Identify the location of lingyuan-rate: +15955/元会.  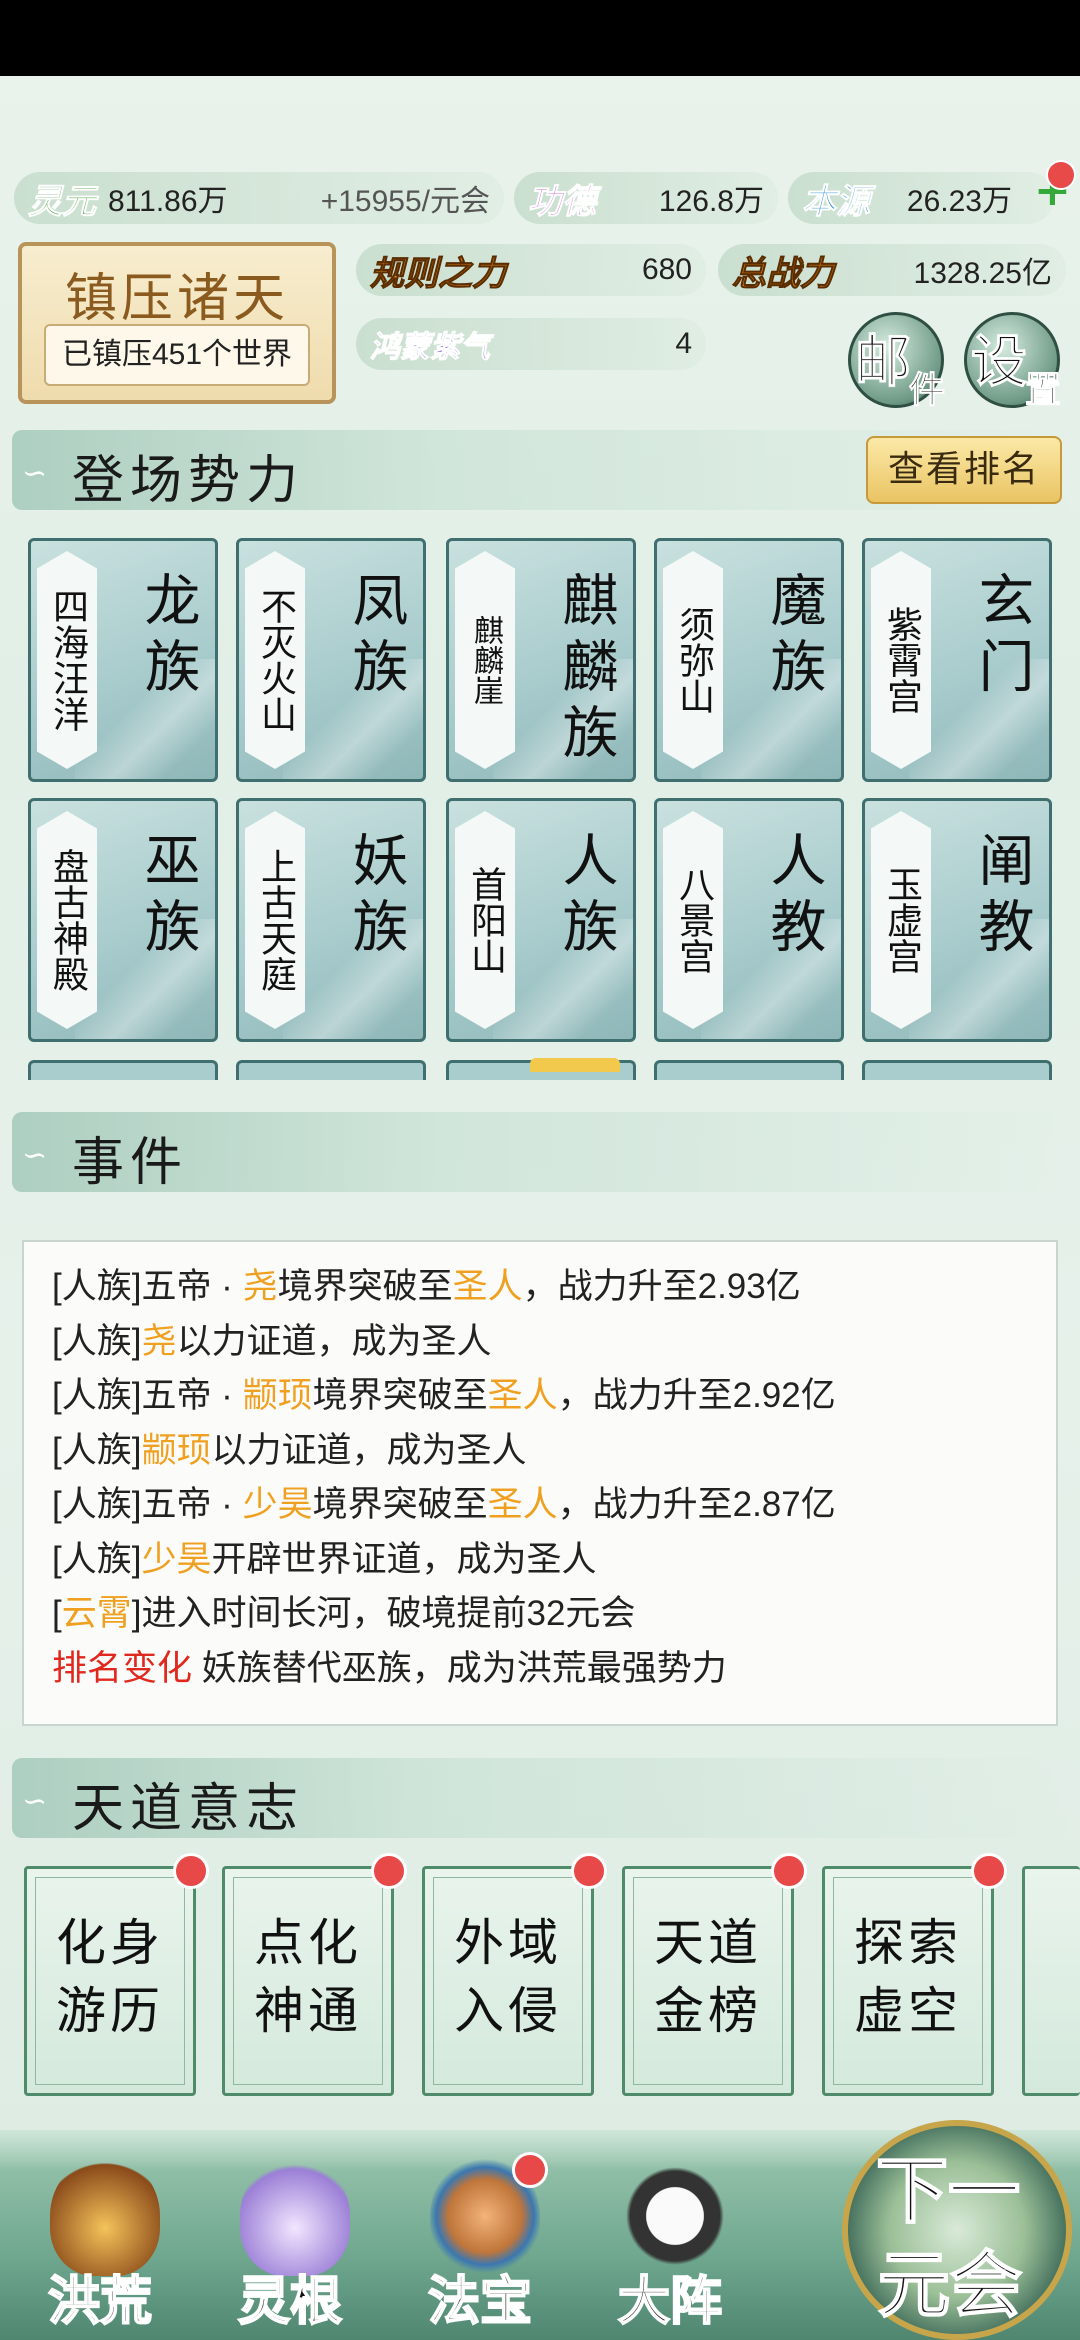
(405, 201).